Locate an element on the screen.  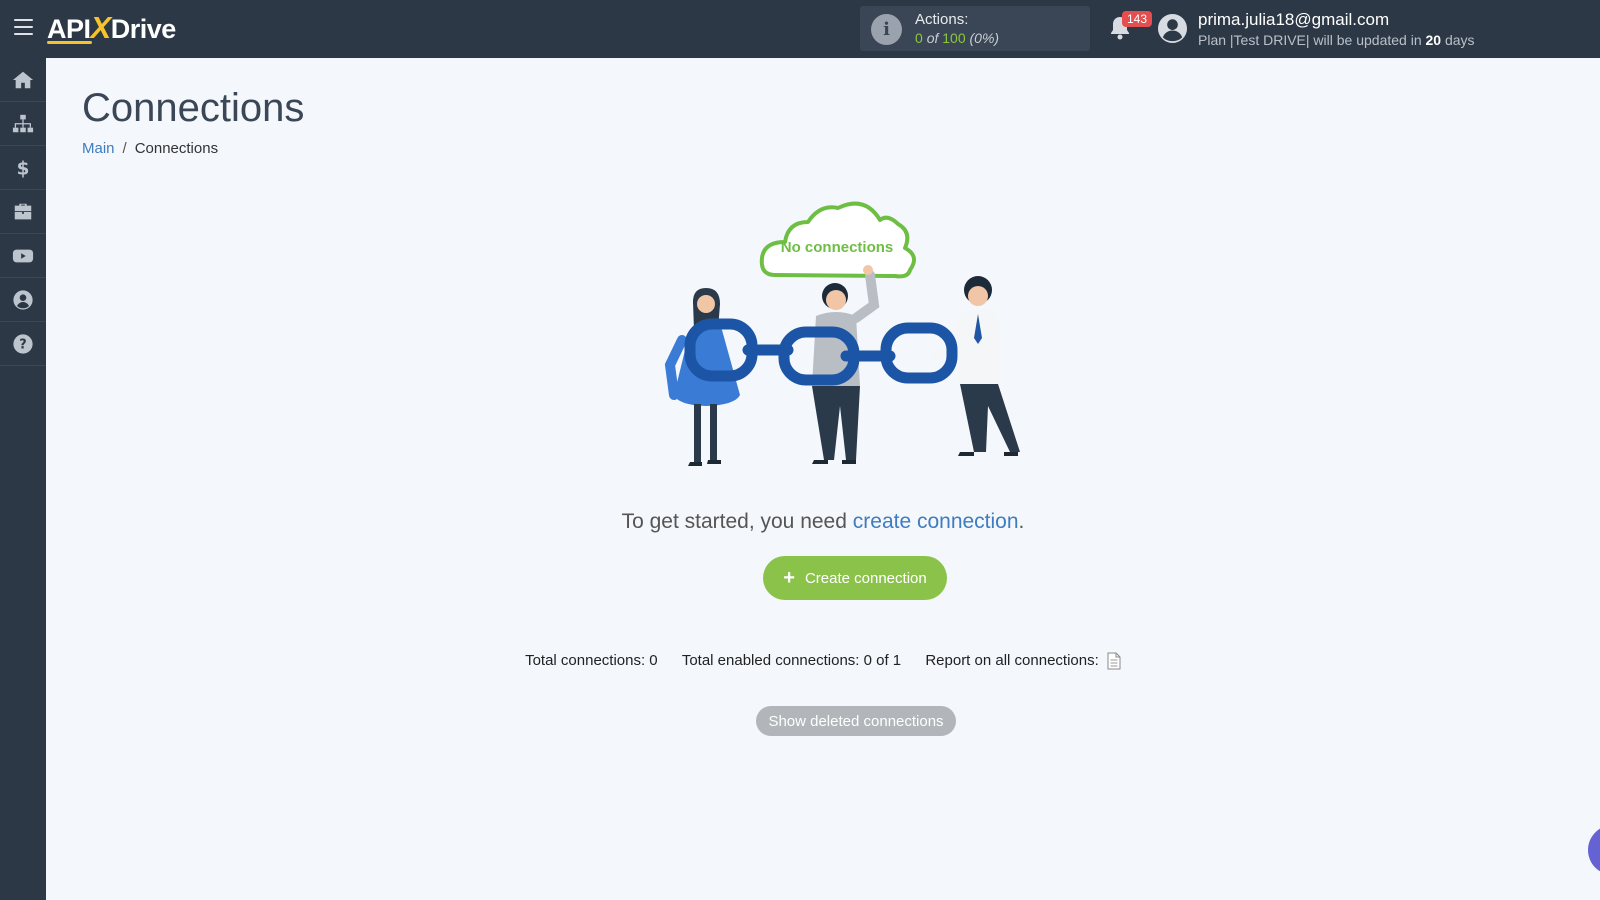
actions-percent: (0%) is located at coordinates (984, 38).